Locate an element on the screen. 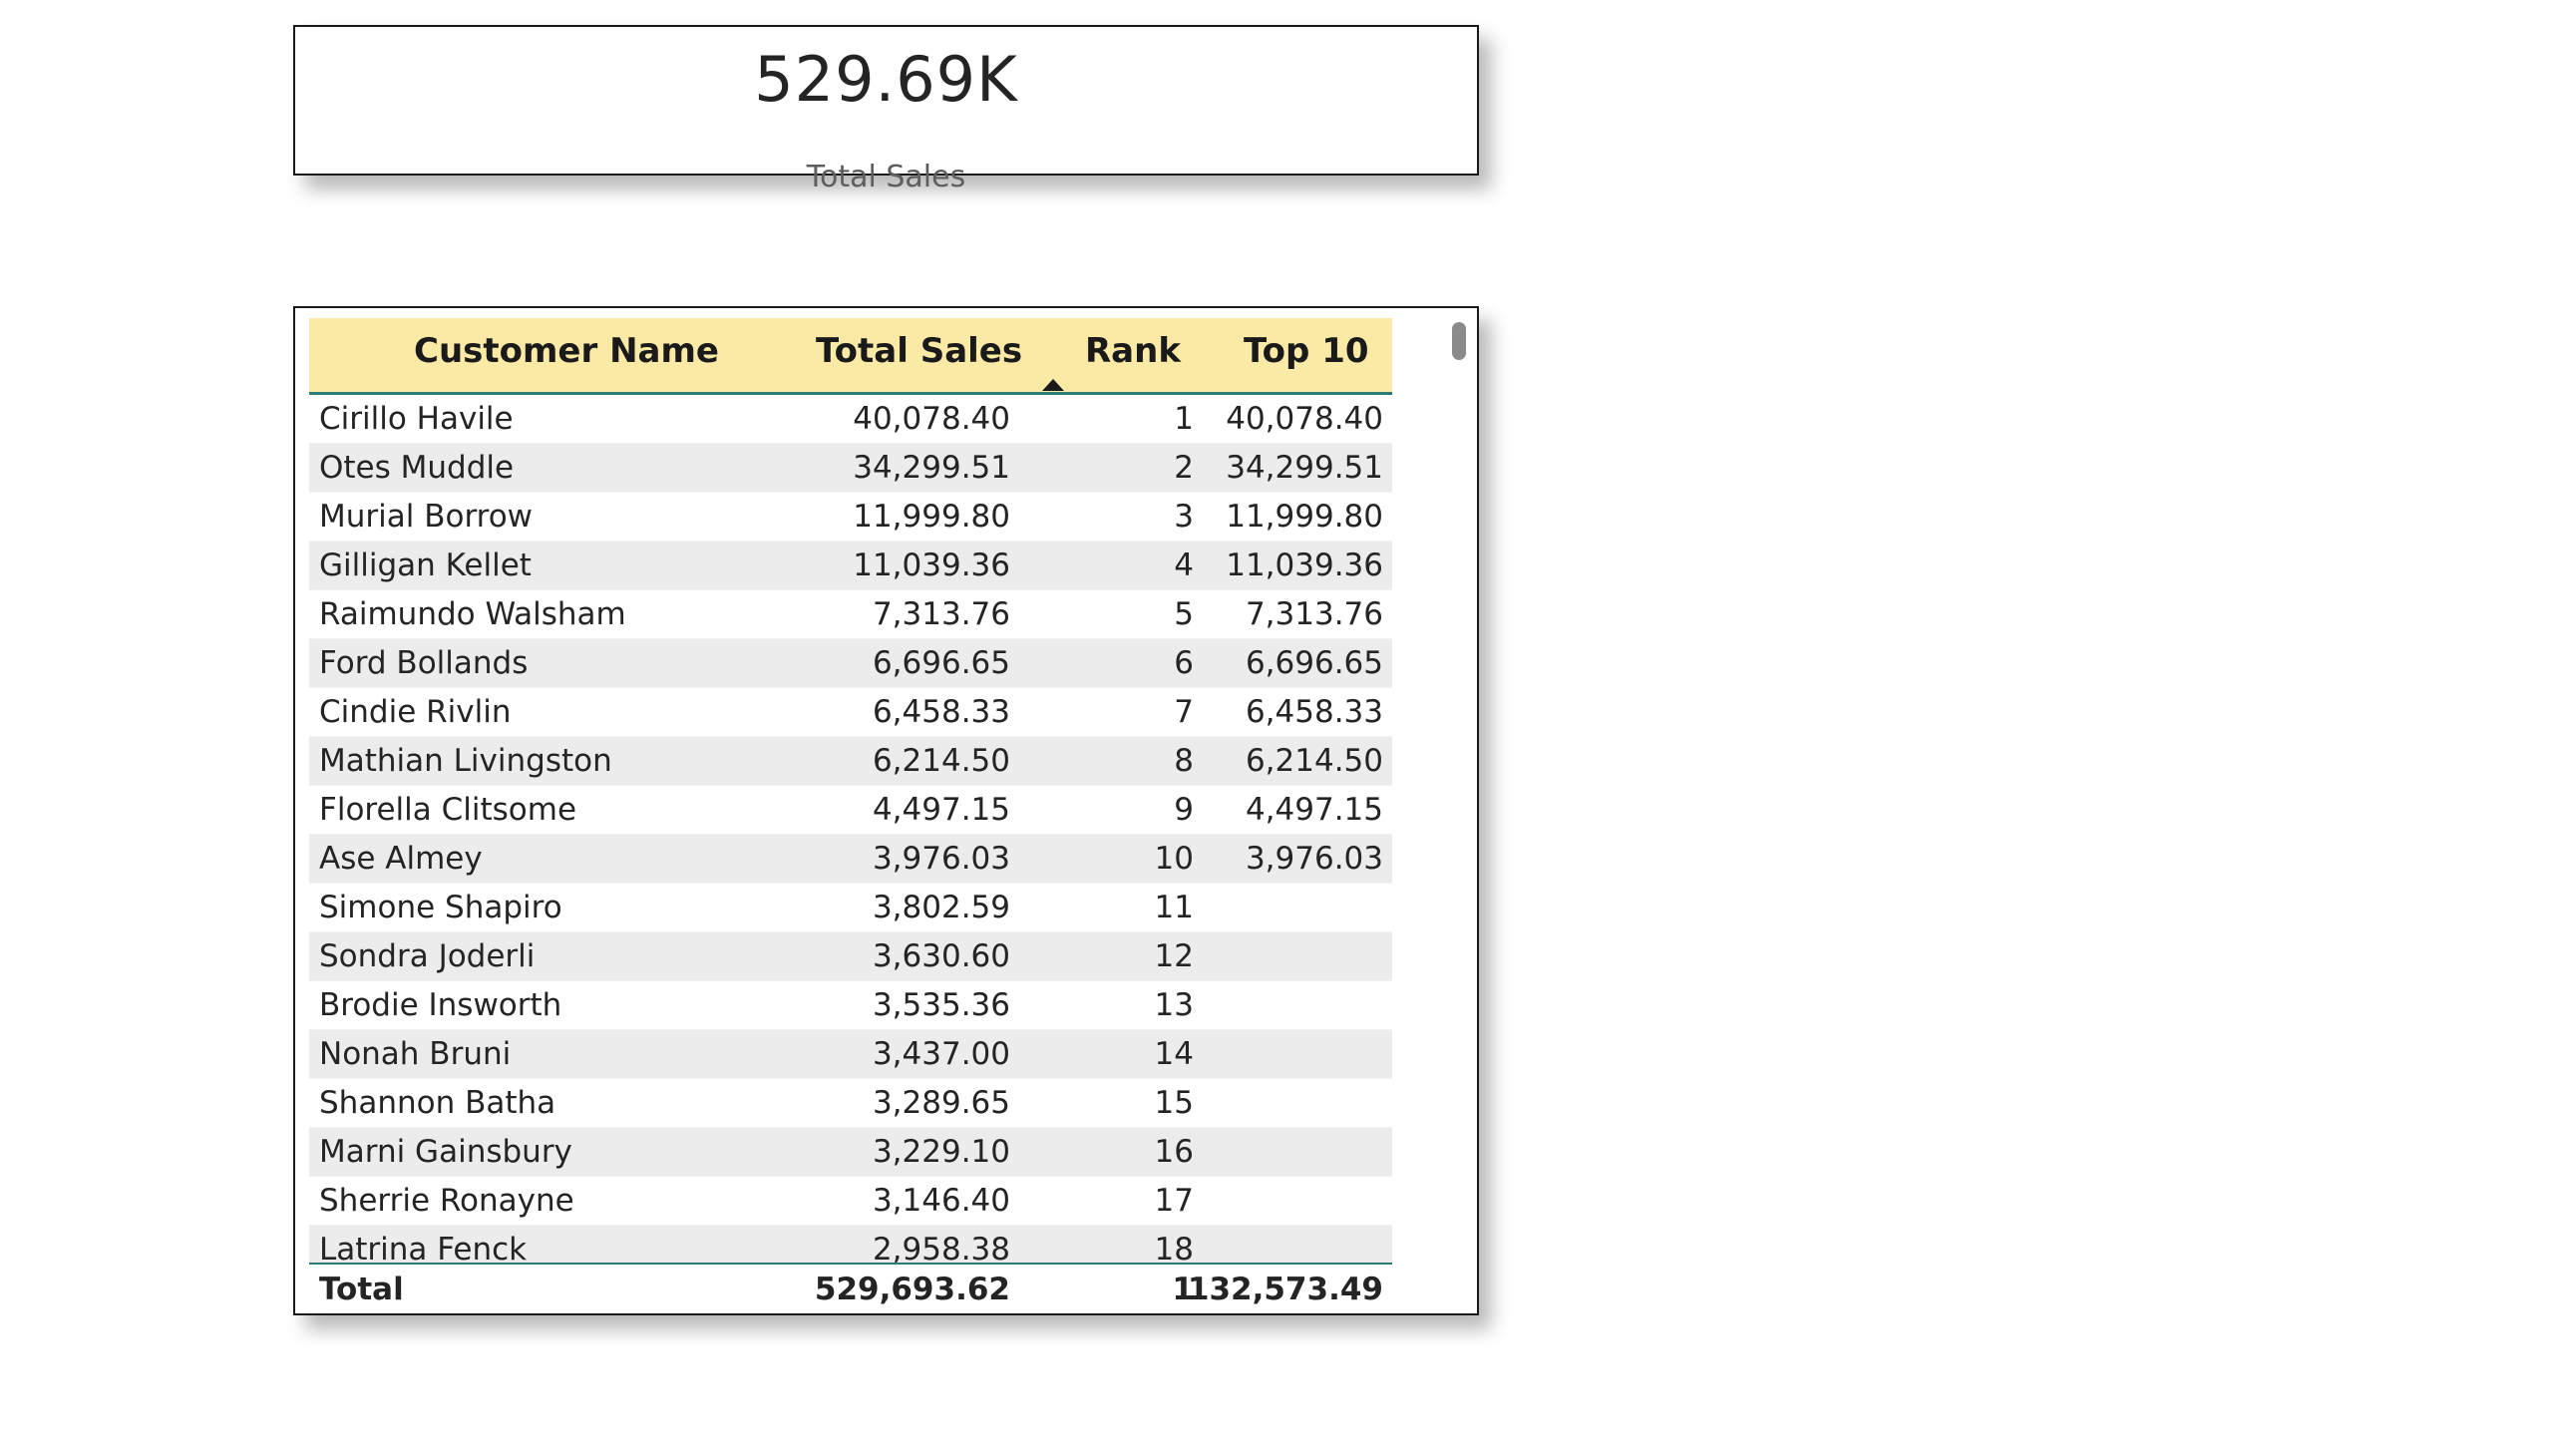  cell-customer-name: Simone Shapiro is located at coordinates (441, 907).